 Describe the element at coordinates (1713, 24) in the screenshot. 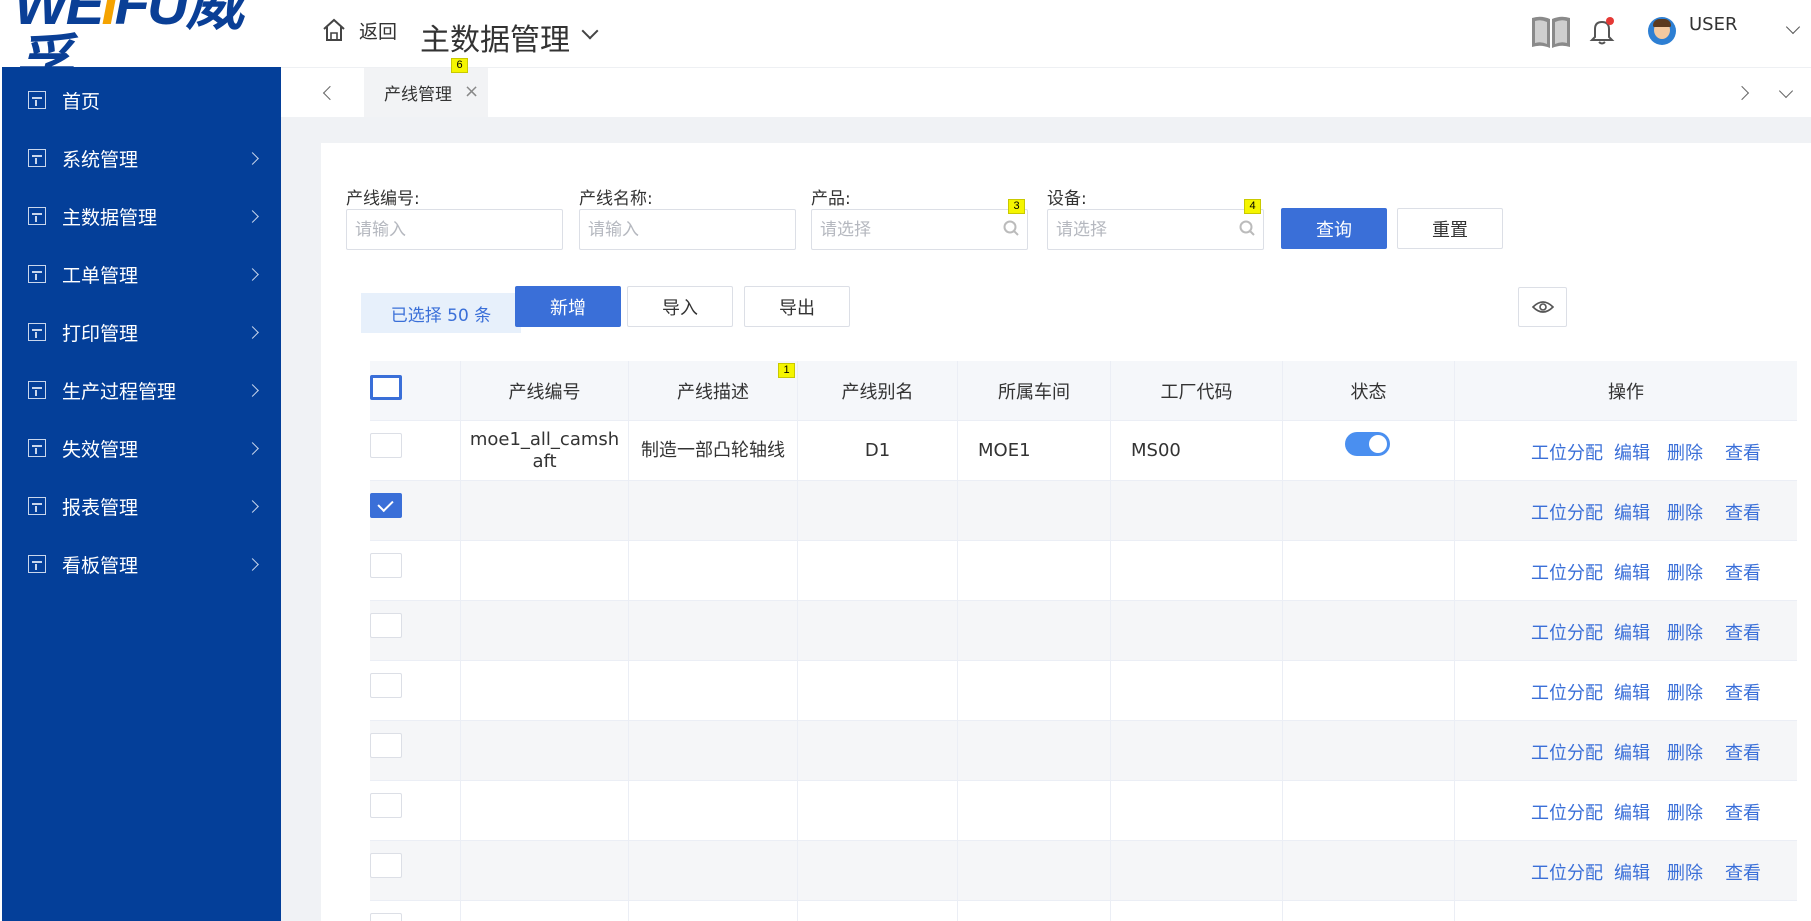

I see `user-name: USER` at that location.